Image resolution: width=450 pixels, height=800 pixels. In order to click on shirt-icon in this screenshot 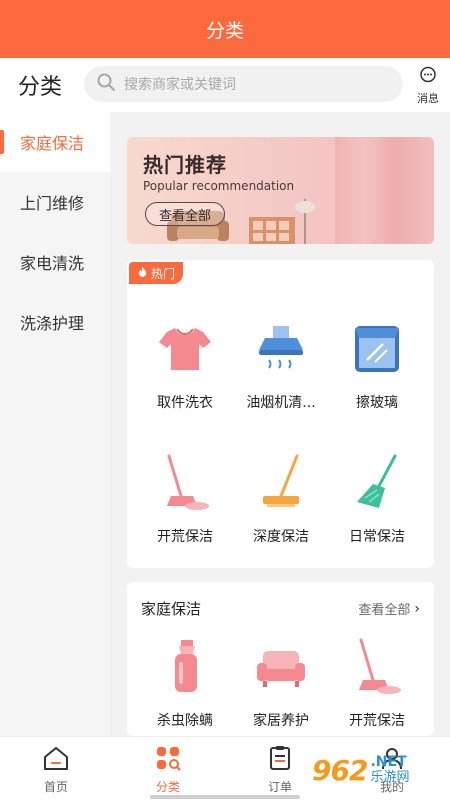, I will do `click(185, 348)`.